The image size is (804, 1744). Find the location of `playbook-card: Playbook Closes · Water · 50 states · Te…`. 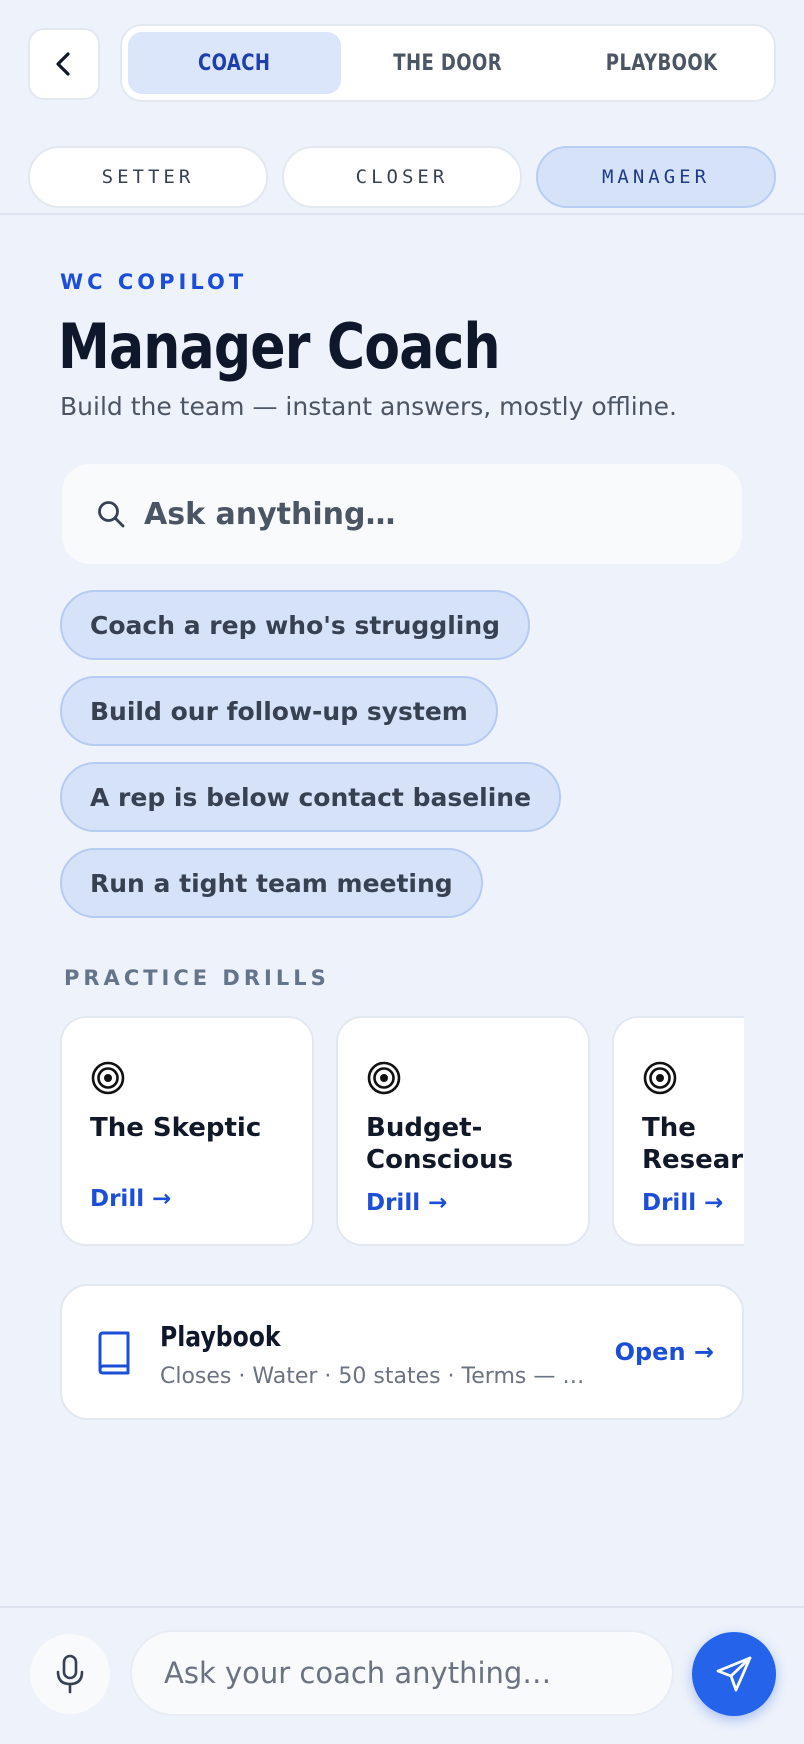

playbook-card: Playbook Closes · Water · 50 states · Te… is located at coordinates (402, 1352).